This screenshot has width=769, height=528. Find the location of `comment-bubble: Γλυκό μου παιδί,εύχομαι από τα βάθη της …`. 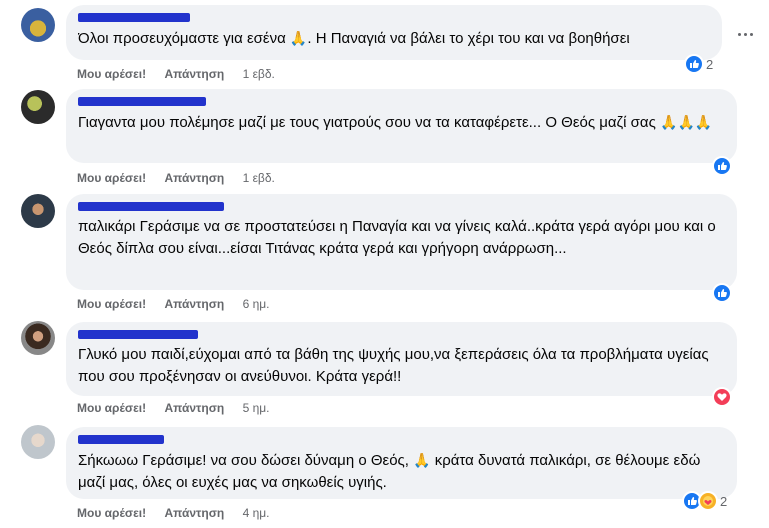

comment-bubble: Γλυκό μου παιδί,εύχομαι από τα βάθη της … is located at coordinates (401, 359).